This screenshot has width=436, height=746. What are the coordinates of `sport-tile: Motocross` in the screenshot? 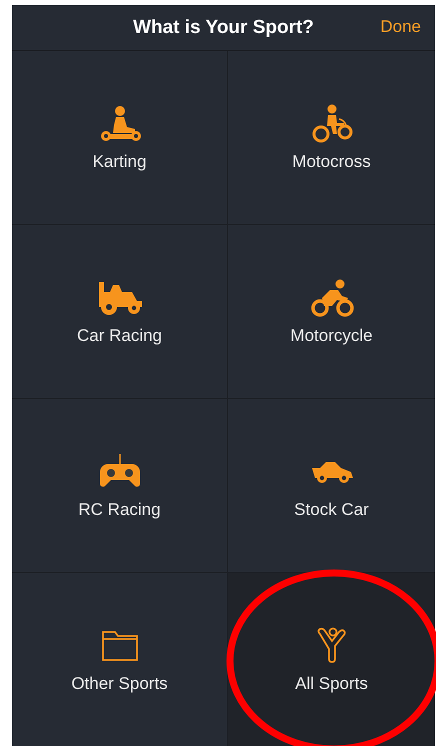 It's located at (331, 137).